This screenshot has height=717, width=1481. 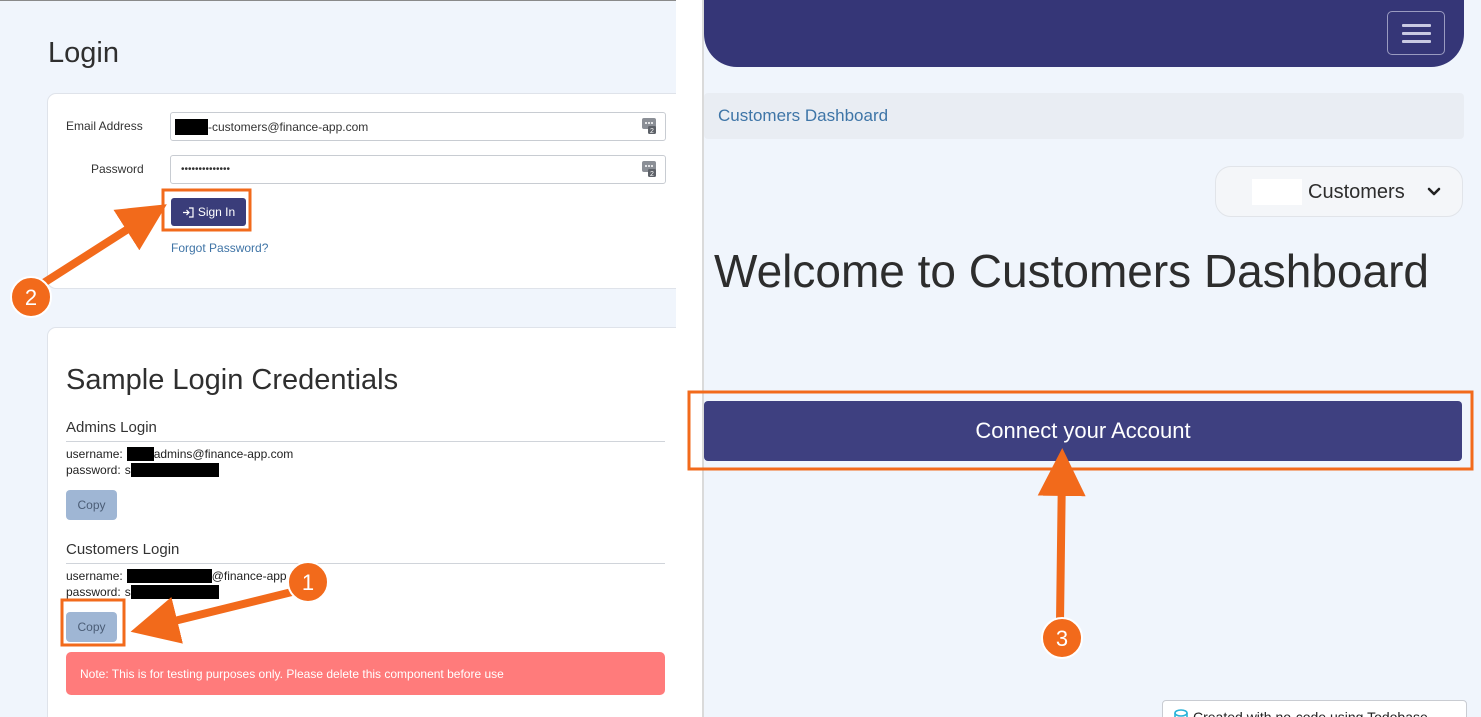 What do you see at coordinates (1310, 713) in the screenshot?
I see `no-code-badge-label: Created with no-code using Todobase` at bounding box center [1310, 713].